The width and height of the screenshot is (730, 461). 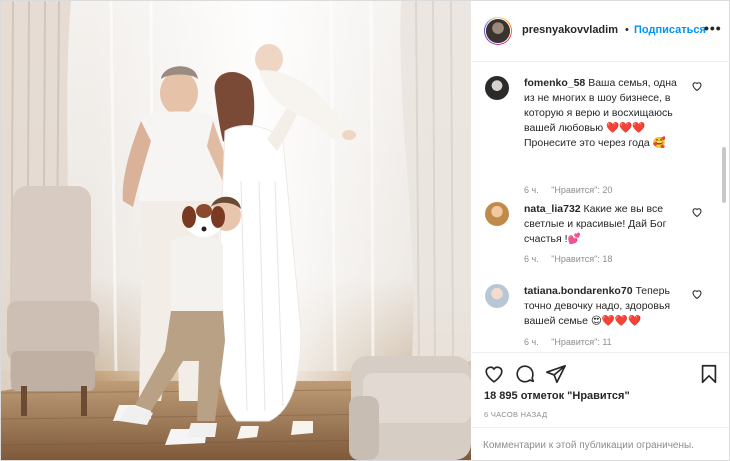 I want to click on comment-icon, so click(x=525, y=374).